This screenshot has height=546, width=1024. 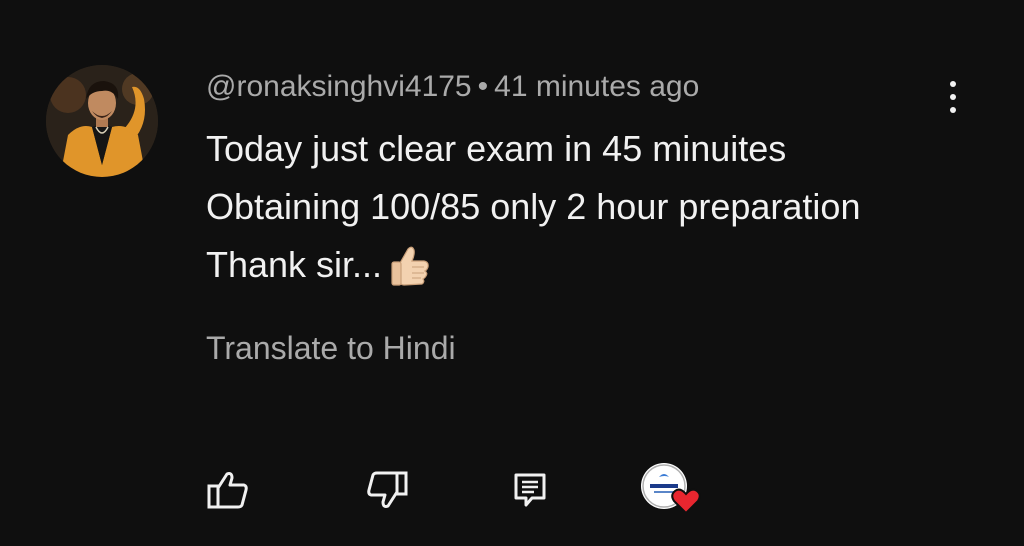 I want to click on like-button, so click(x=228, y=490).